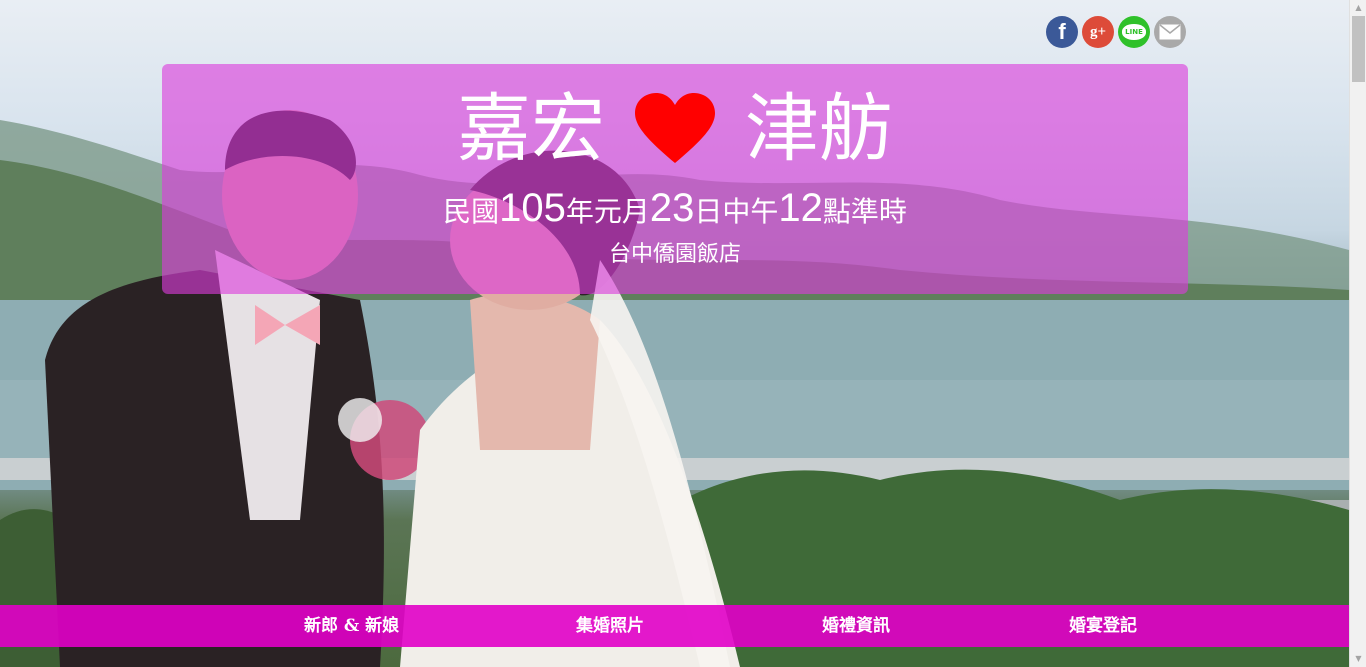  What do you see at coordinates (1358, 659) in the screenshot?
I see `scroll-down-icon: ▼` at bounding box center [1358, 659].